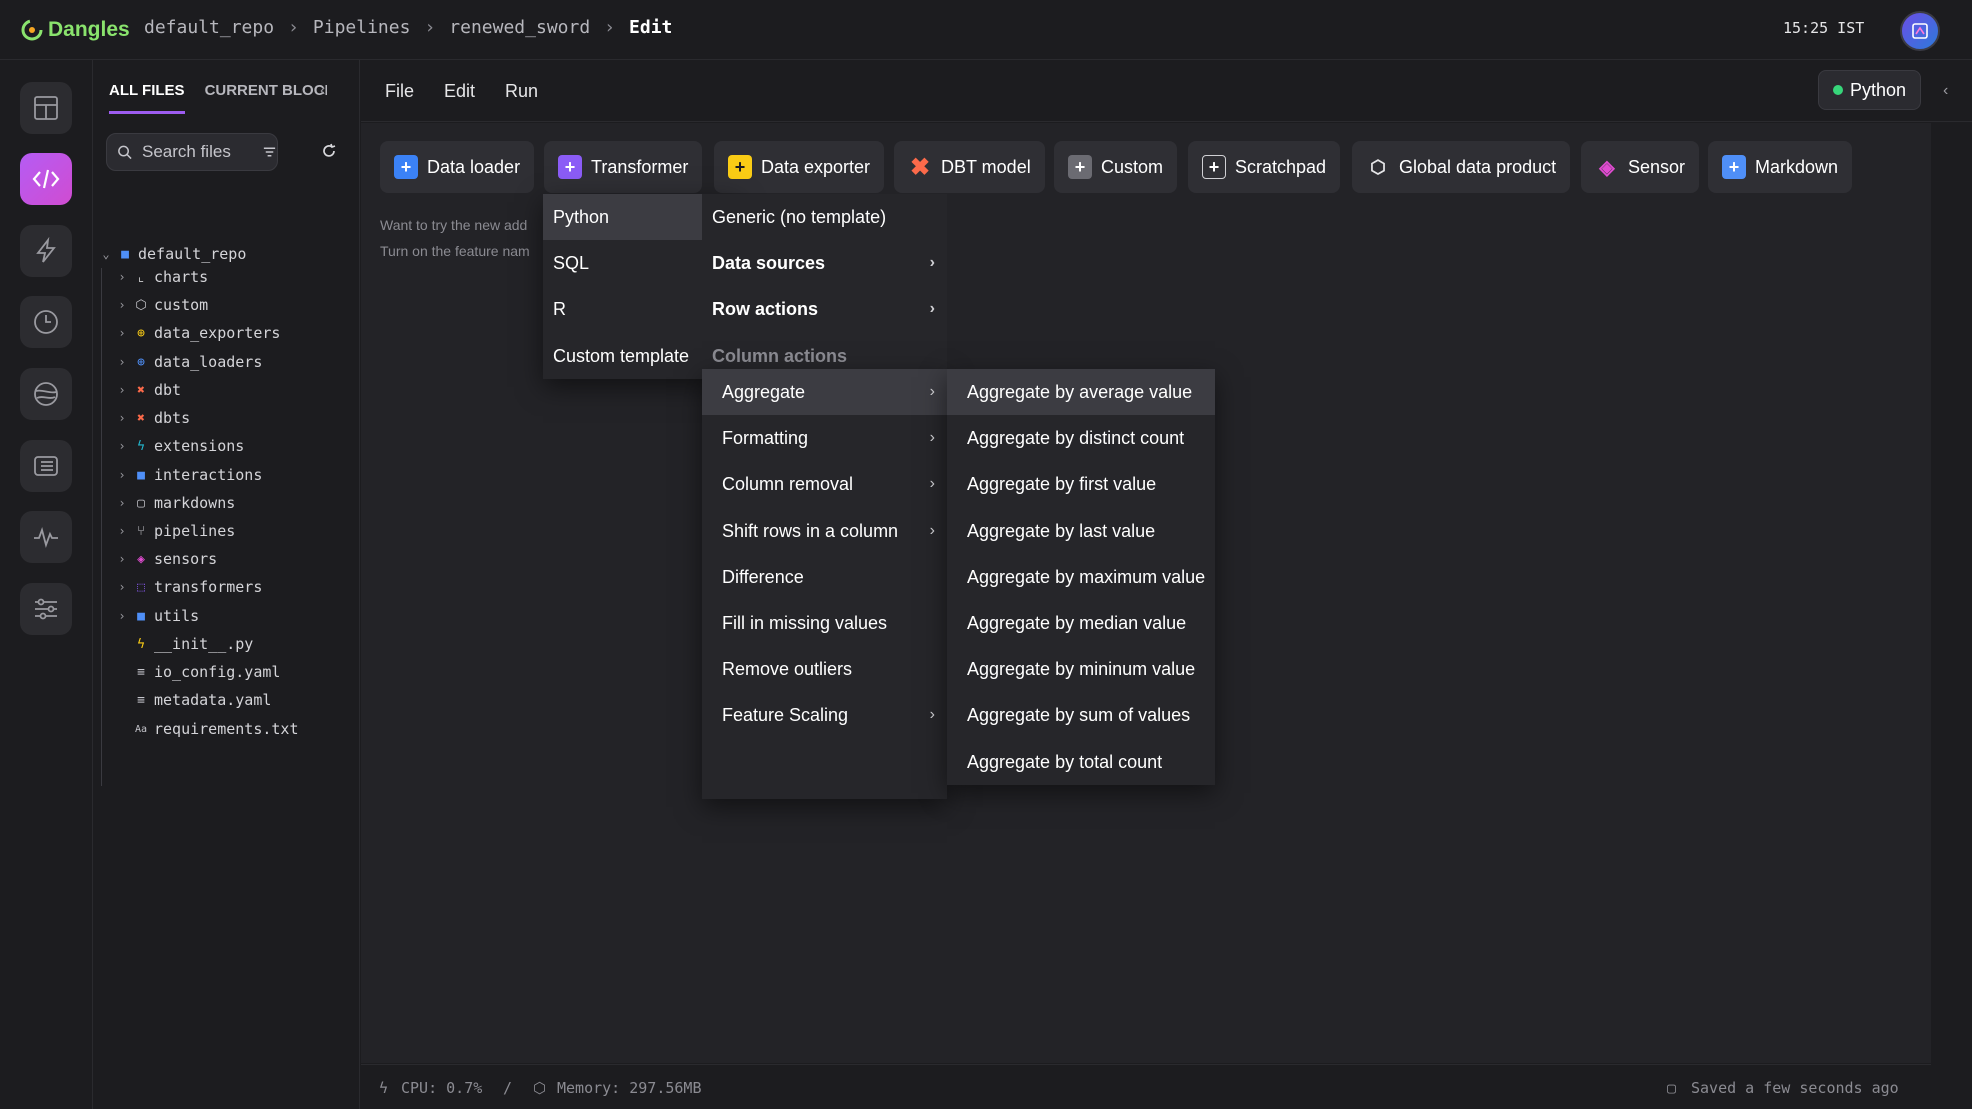 The image size is (1972, 1109). Describe the element at coordinates (269, 152) in the screenshot. I see `filter-icon` at that location.